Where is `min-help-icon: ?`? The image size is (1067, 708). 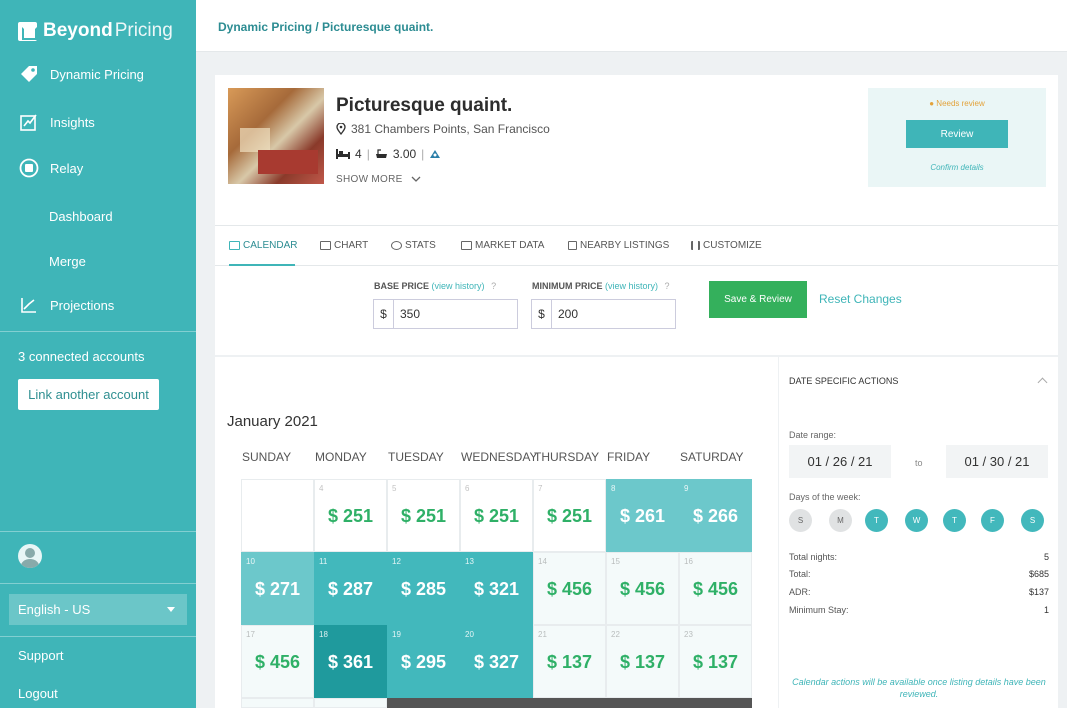
min-help-icon: ? is located at coordinates (667, 286).